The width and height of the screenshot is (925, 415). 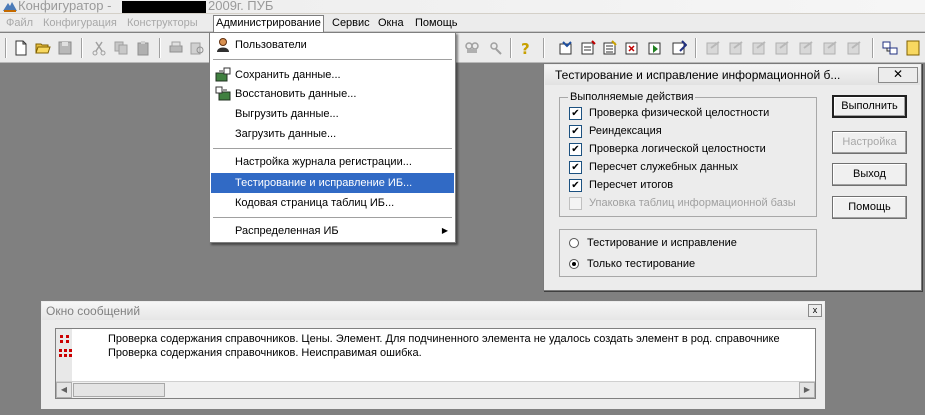 I want to click on scroll-left-button: ◀, so click(x=64, y=390).